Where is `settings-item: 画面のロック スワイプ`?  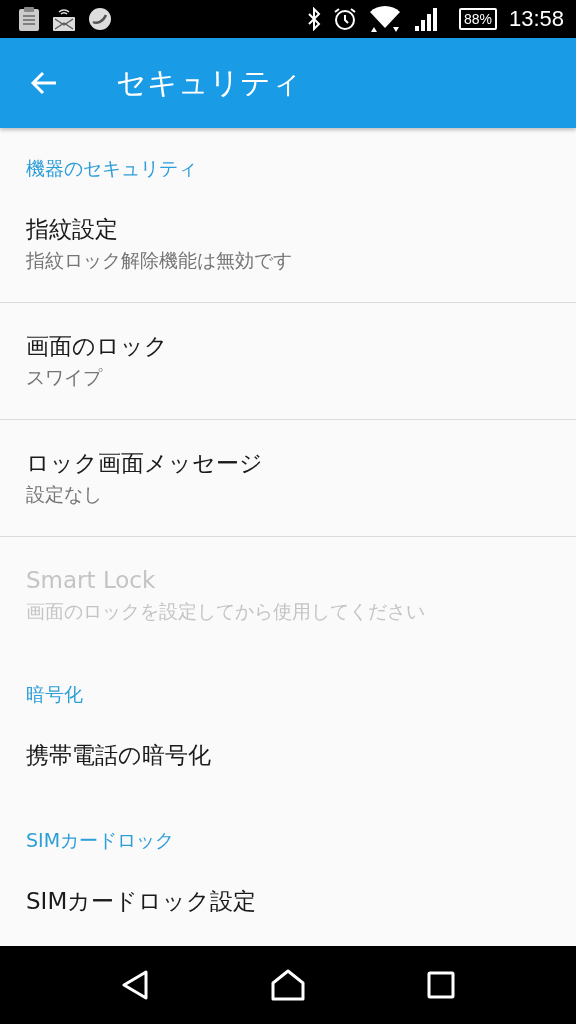 settings-item: 画面のロック スワイプ is located at coordinates (288, 361).